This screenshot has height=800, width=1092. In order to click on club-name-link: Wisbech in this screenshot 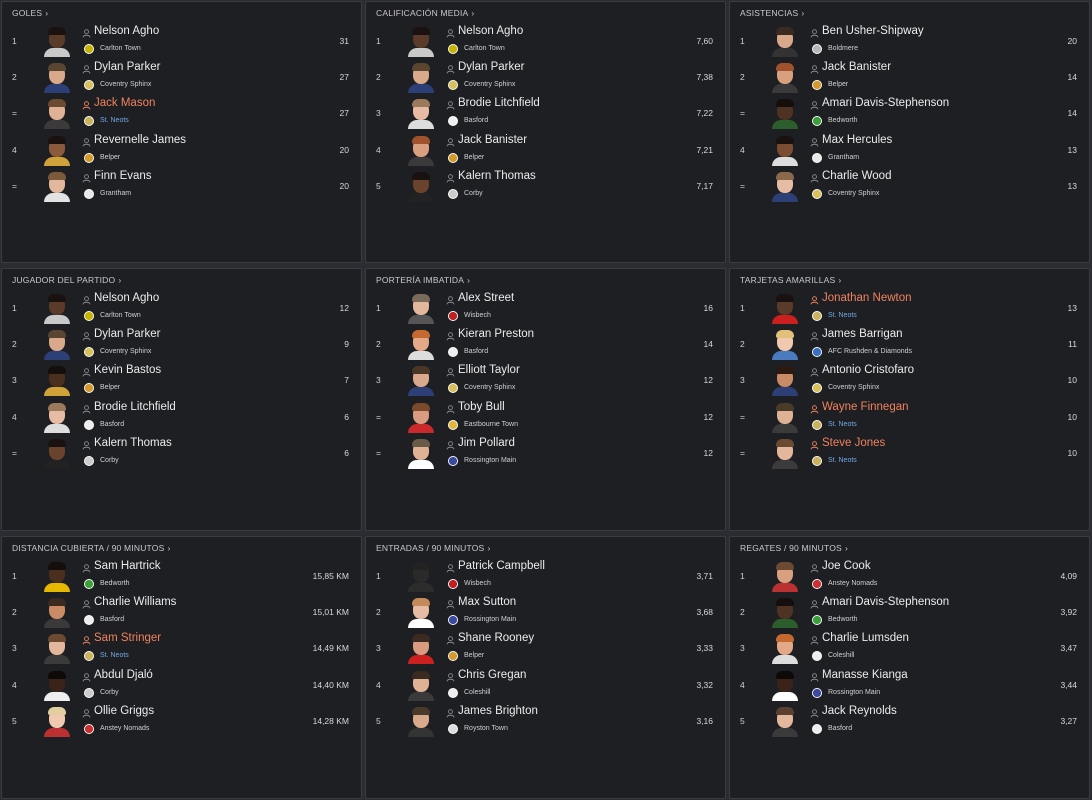, I will do `click(477, 315)`.